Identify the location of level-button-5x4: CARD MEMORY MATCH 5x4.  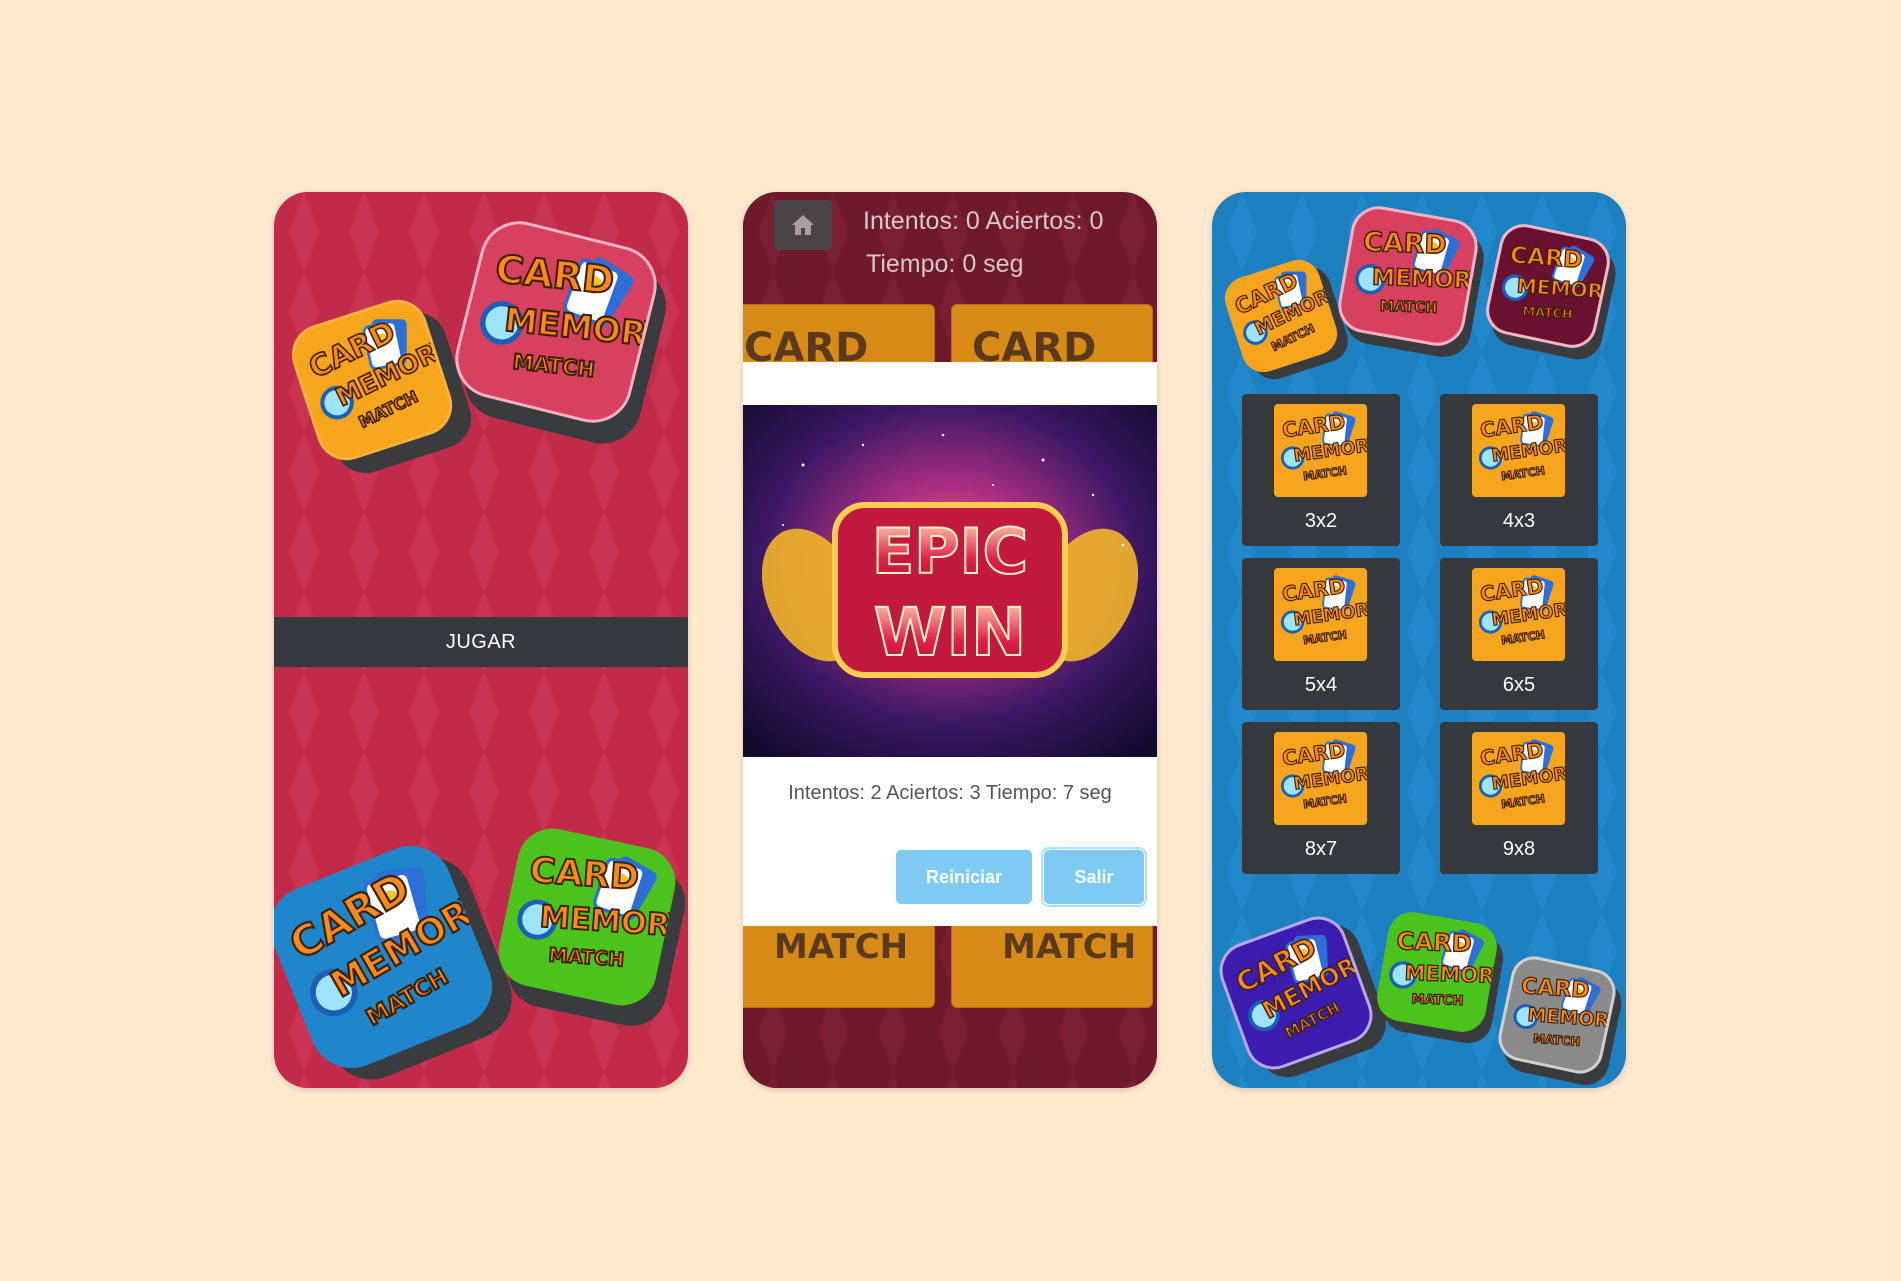
(1321, 634).